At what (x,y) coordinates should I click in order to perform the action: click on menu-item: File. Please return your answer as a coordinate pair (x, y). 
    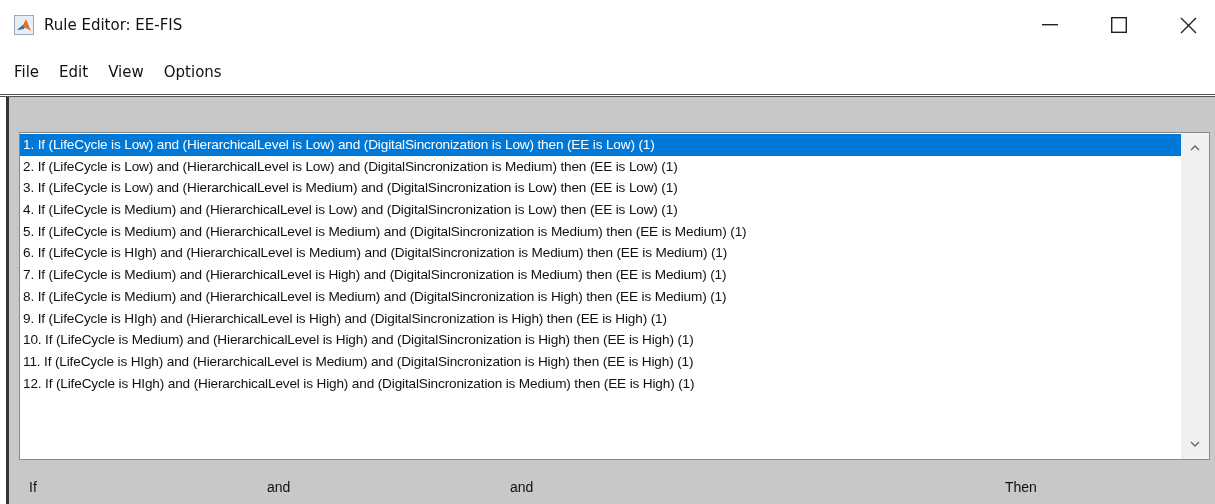
    Looking at the image, I should click on (27, 72).